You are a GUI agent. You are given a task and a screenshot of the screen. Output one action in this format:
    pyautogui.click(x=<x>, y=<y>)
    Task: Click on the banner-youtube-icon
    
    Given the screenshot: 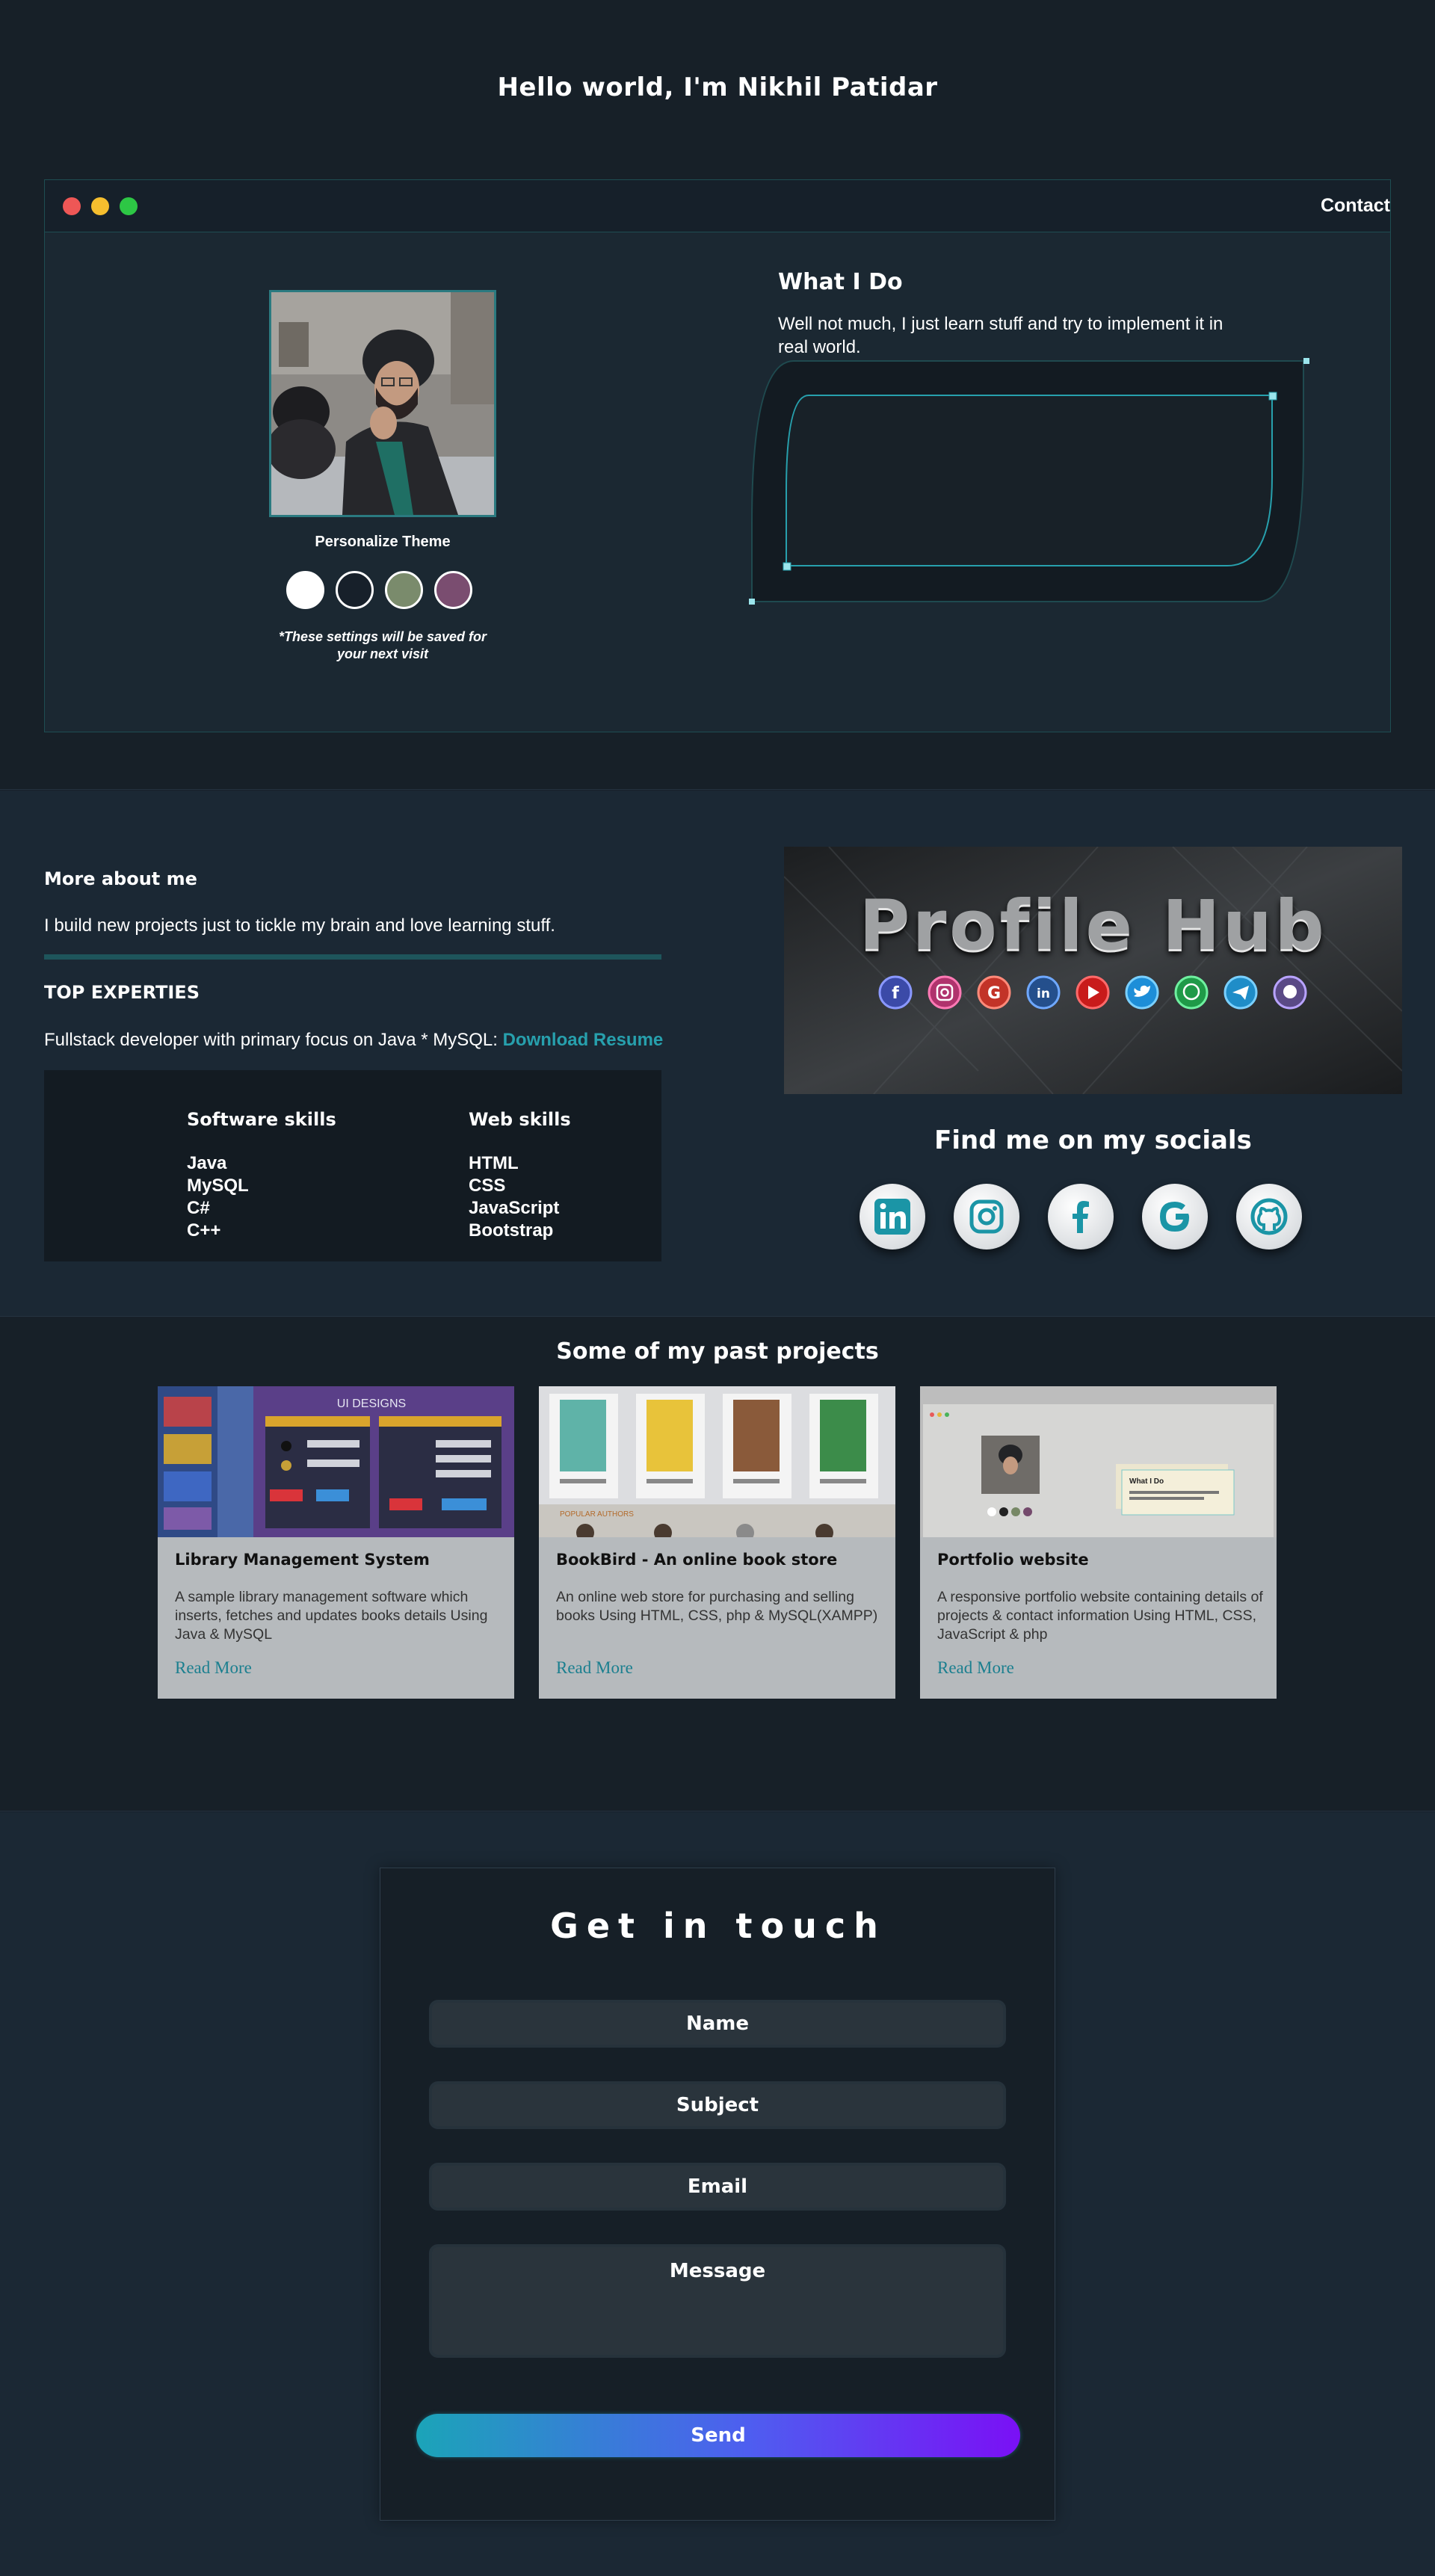 What is the action you would take?
    pyautogui.click(x=1093, y=993)
    